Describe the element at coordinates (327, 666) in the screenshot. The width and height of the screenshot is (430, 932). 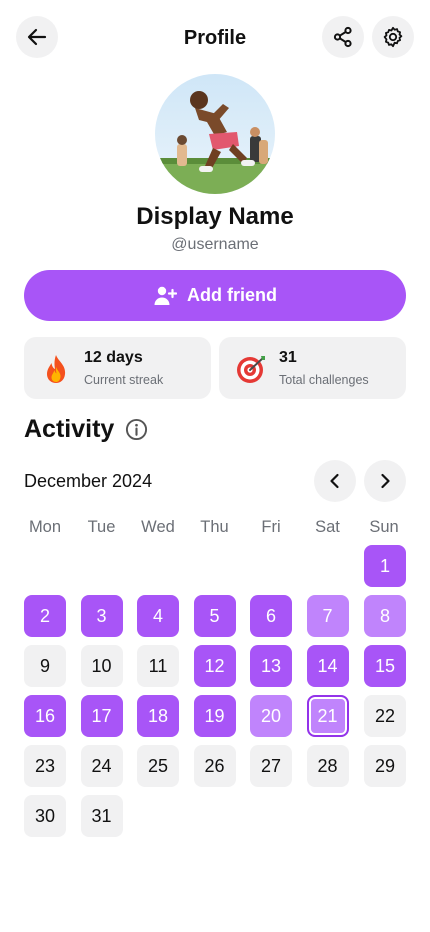
I see `calendar-day: 14` at that location.